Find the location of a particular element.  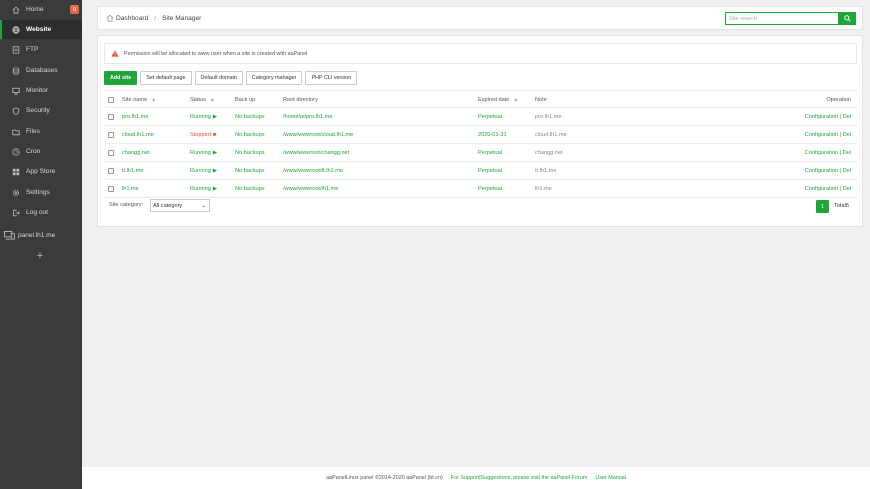

chevron-down-icon: ⌄ is located at coordinates (203, 205).